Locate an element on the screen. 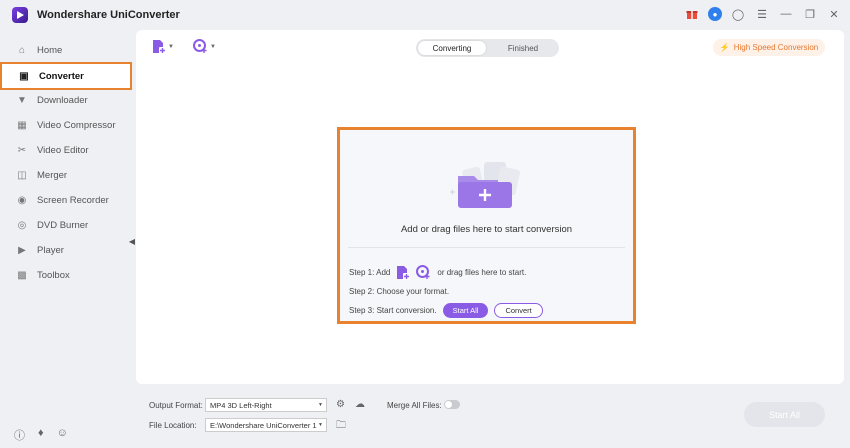 The image size is (850, 448). sidebar-item-label: Player is located at coordinates (50, 250).